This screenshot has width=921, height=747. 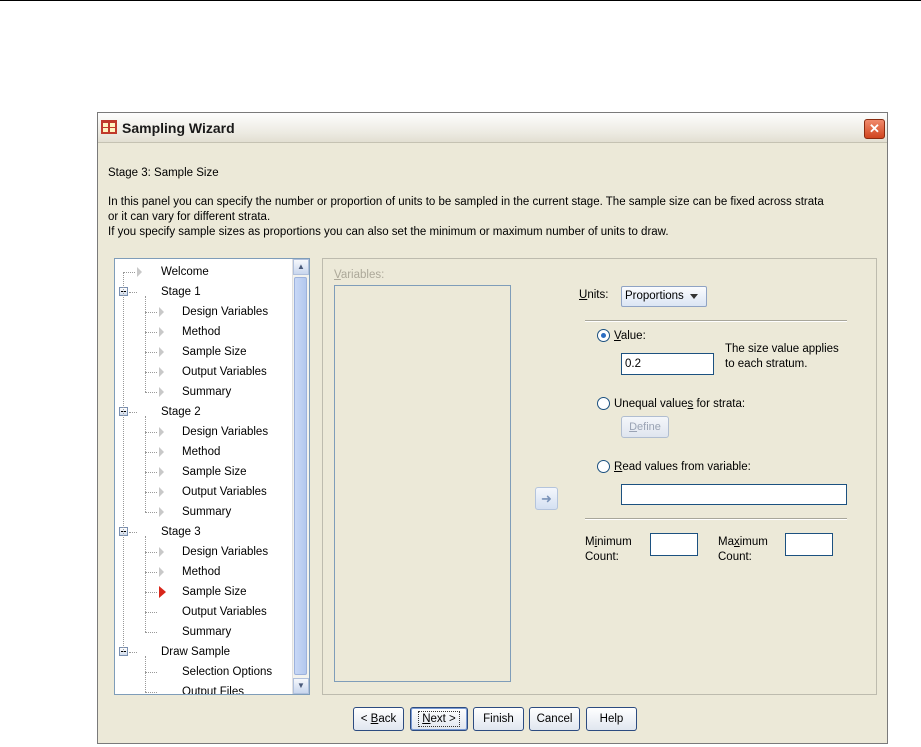 What do you see at coordinates (734, 494) in the screenshot?
I see `read-variable-input` at bounding box center [734, 494].